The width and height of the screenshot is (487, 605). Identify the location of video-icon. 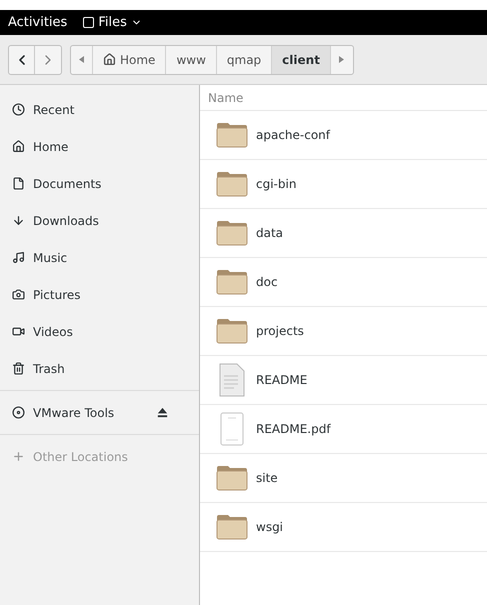
(18, 331).